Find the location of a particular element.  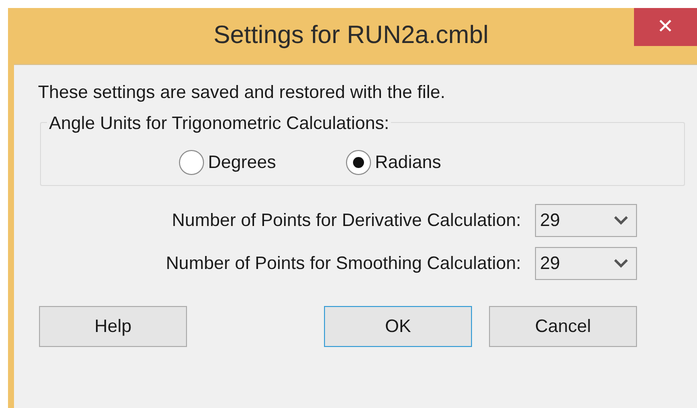

field-label: Number of Points for Derivative Calculation: is located at coordinates (346, 220).